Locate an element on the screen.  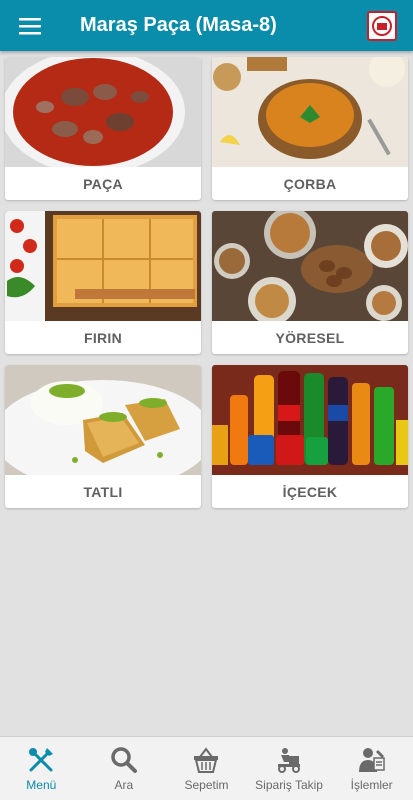
category-card-yoresel: YÖRESEL is located at coordinates (310, 282).